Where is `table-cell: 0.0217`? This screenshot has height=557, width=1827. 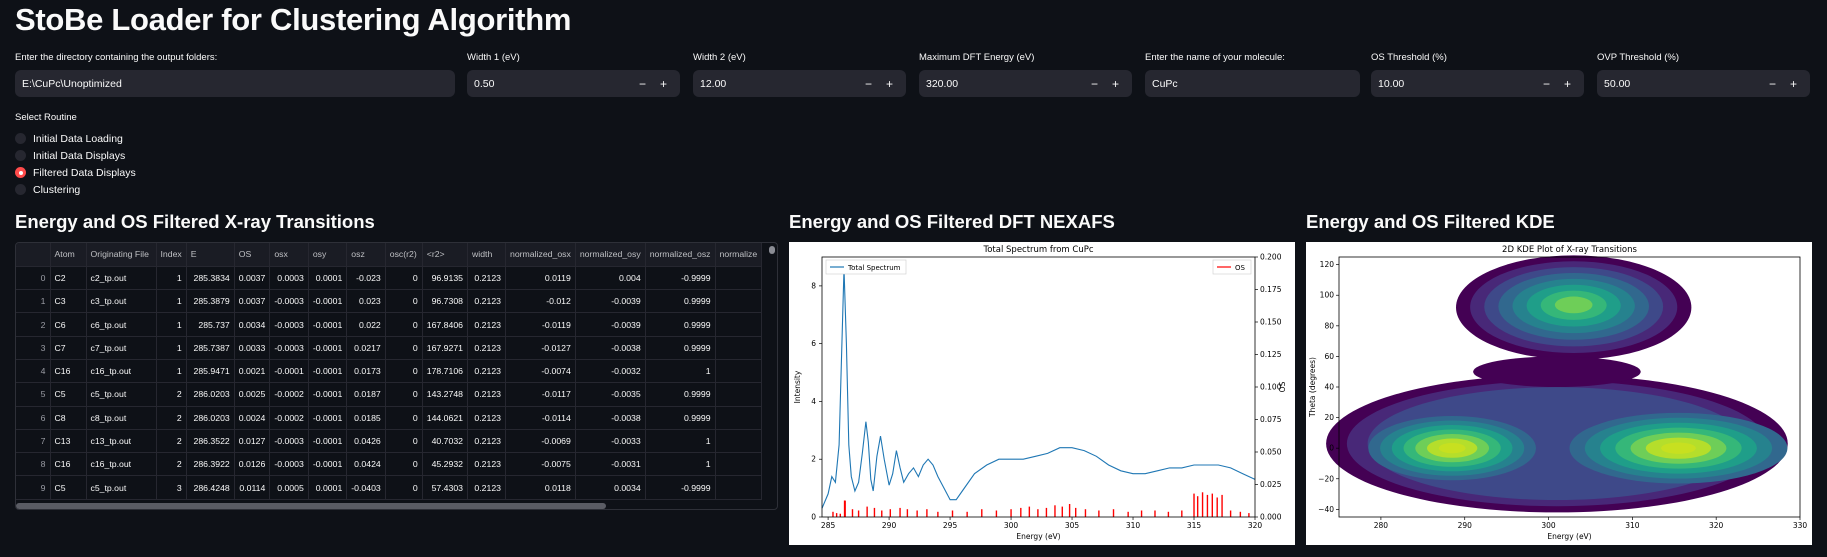
table-cell: 0.0217 is located at coordinates (366, 348).